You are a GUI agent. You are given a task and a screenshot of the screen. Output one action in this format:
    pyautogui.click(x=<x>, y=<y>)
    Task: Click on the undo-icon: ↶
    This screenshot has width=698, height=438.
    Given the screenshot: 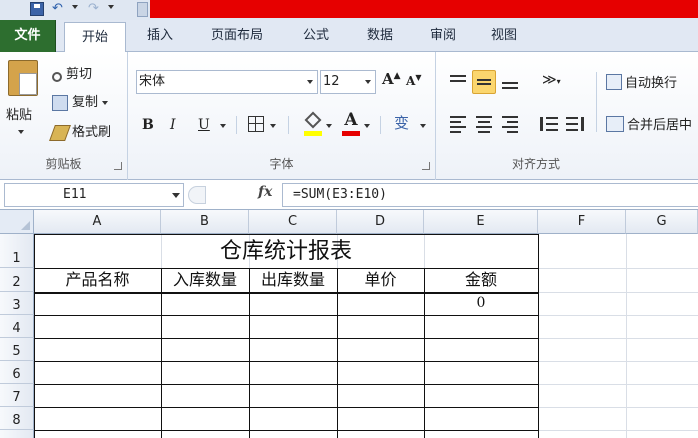 What is the action you would take?
    pyautogui.click(x=60, y=9)
    